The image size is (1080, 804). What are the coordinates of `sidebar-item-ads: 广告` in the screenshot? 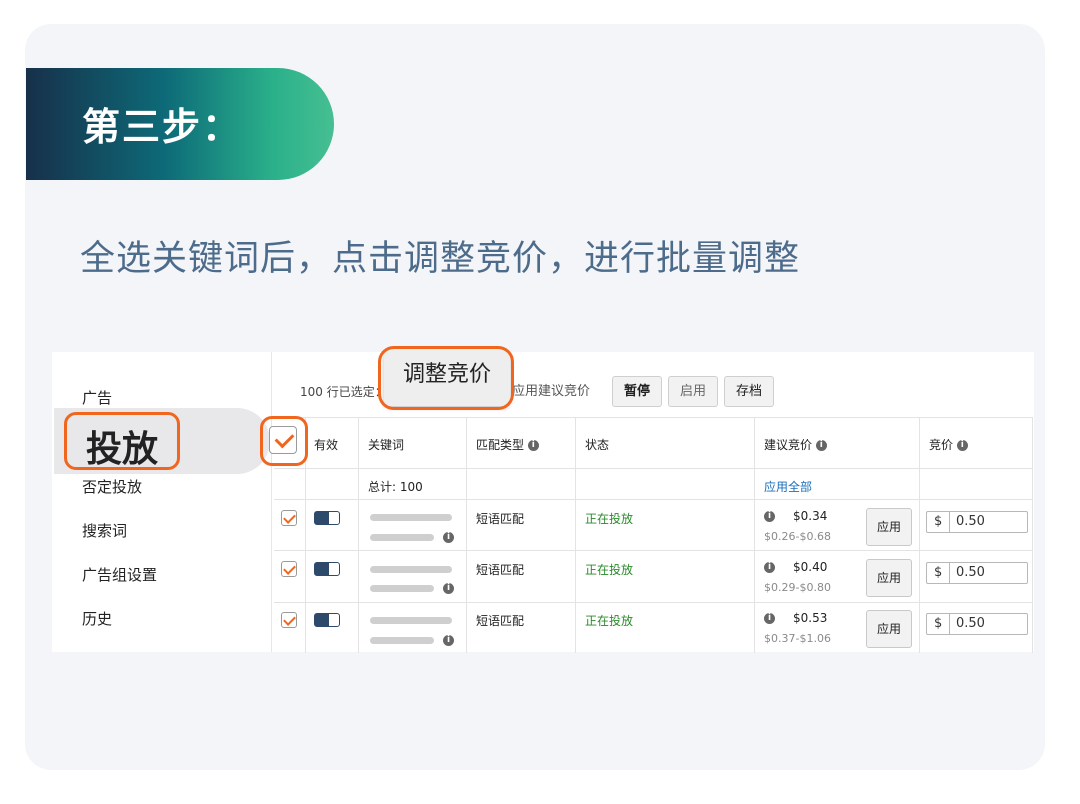 It's located at (97, 397).